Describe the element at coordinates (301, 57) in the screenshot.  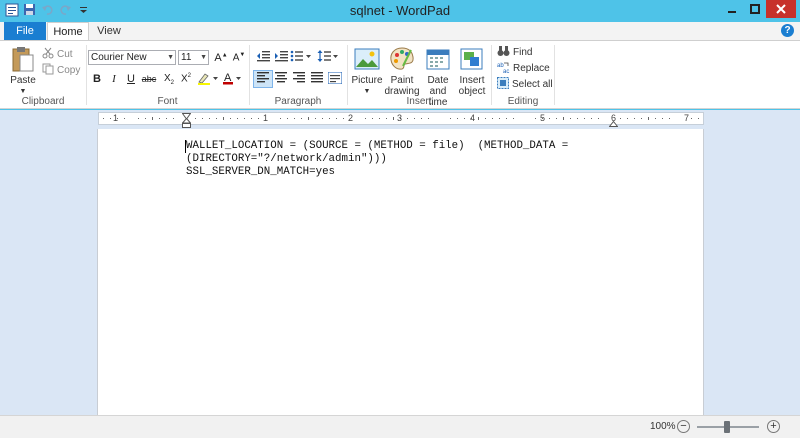
I see `bullets-button` at that location.